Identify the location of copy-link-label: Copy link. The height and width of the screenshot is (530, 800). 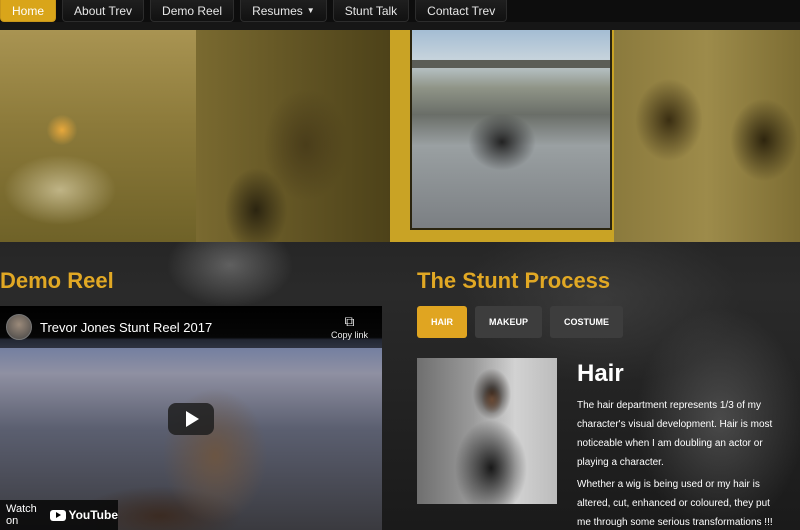
(349, 335).